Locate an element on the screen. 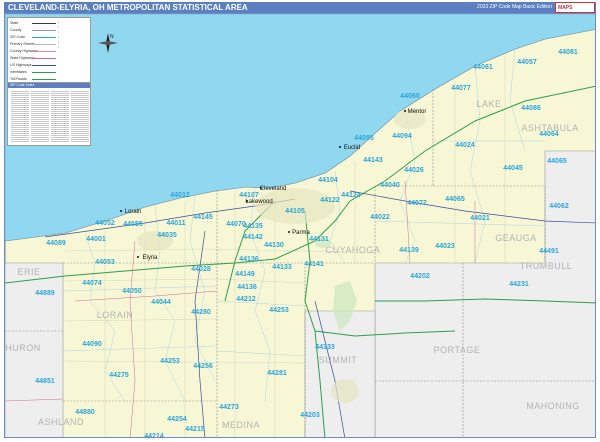  zip-code-label: 44253 is located at coordinates (170, 361).